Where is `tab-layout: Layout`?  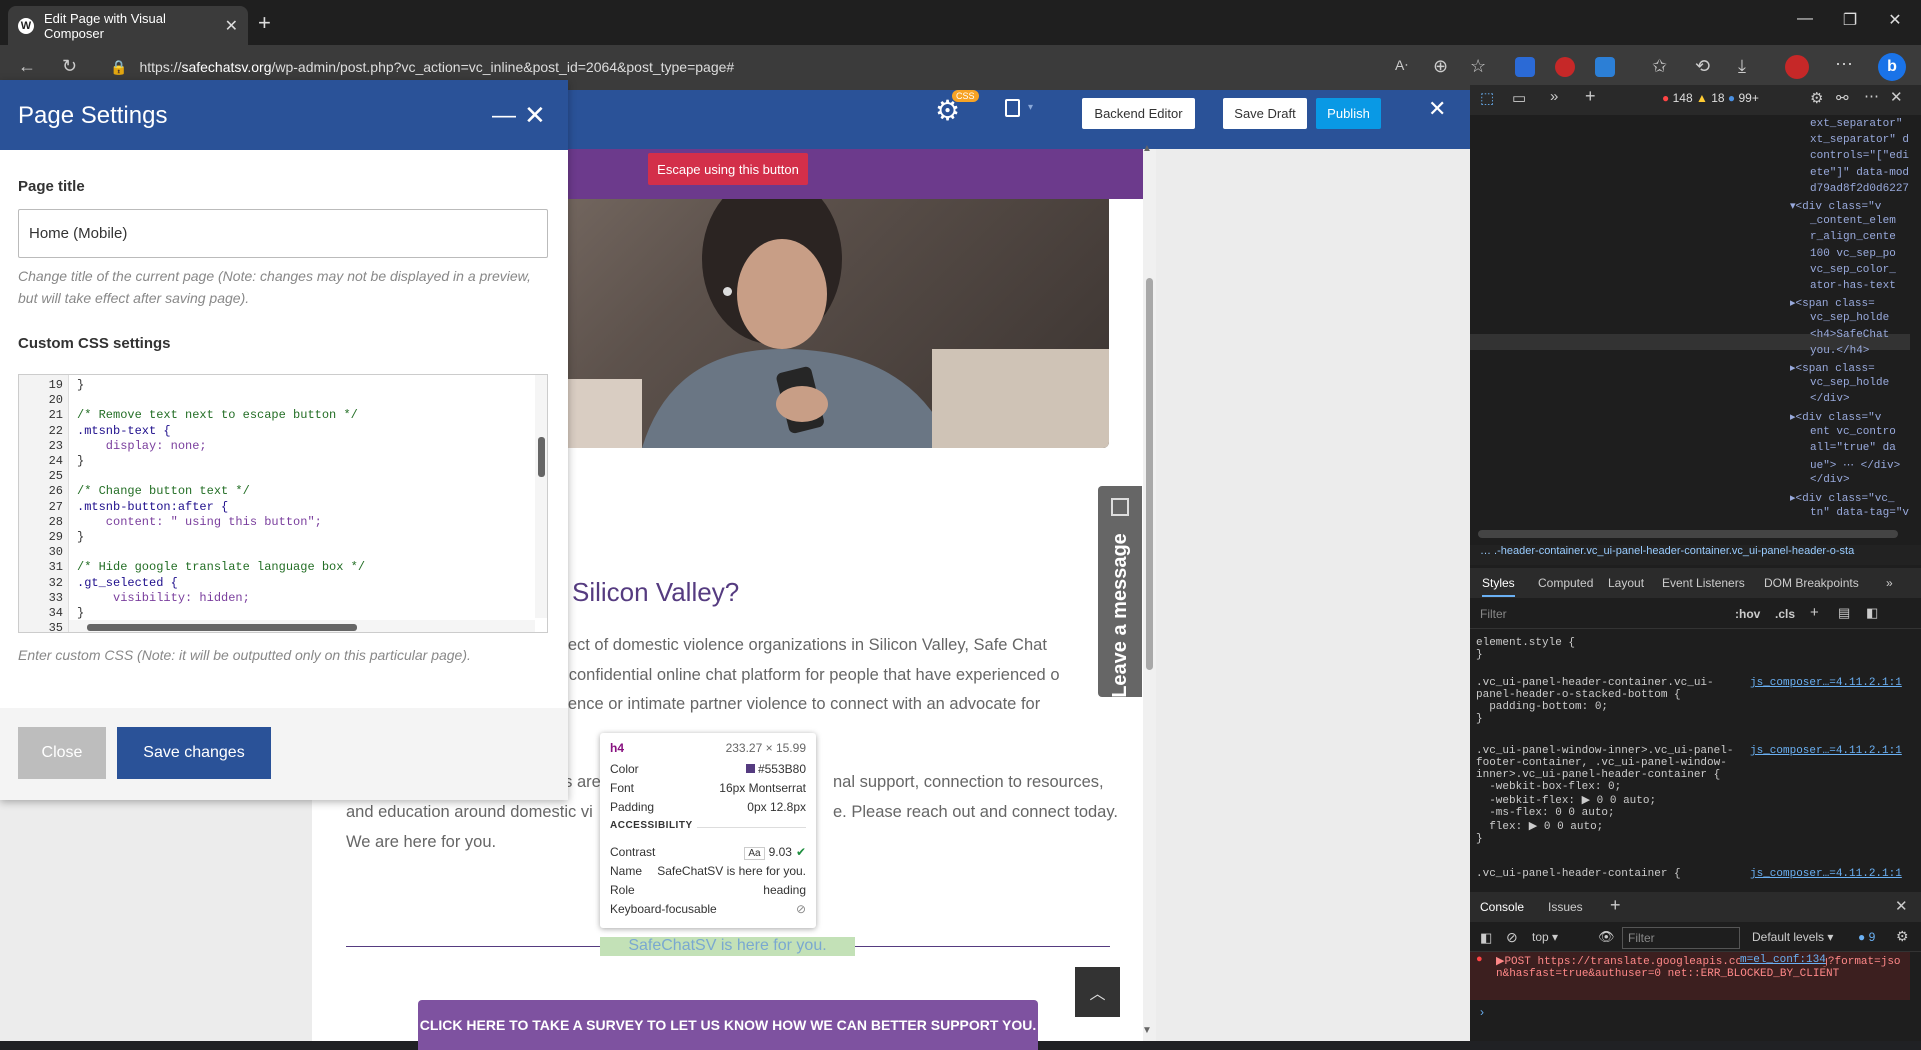
tab-layout: Layout is located at coordinates (1626, 583).